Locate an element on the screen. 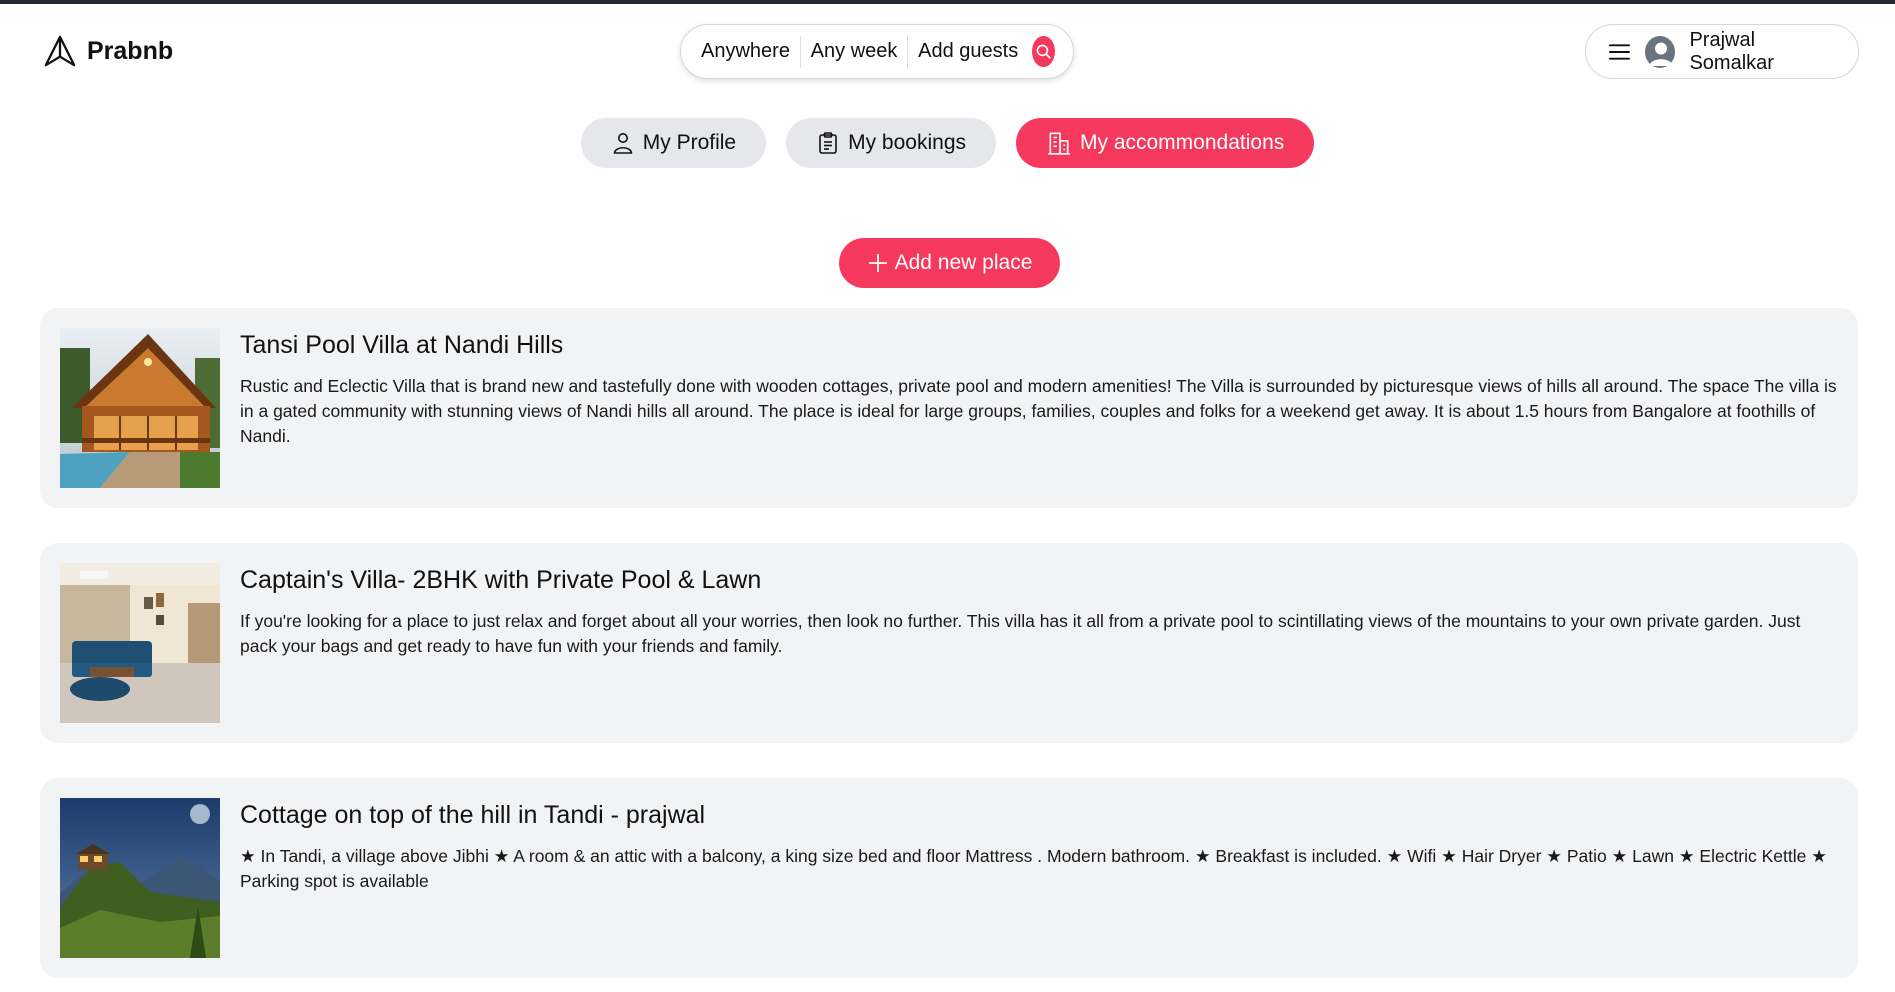  add-new-place-label: Add new place is located at coordinates (963, 262).